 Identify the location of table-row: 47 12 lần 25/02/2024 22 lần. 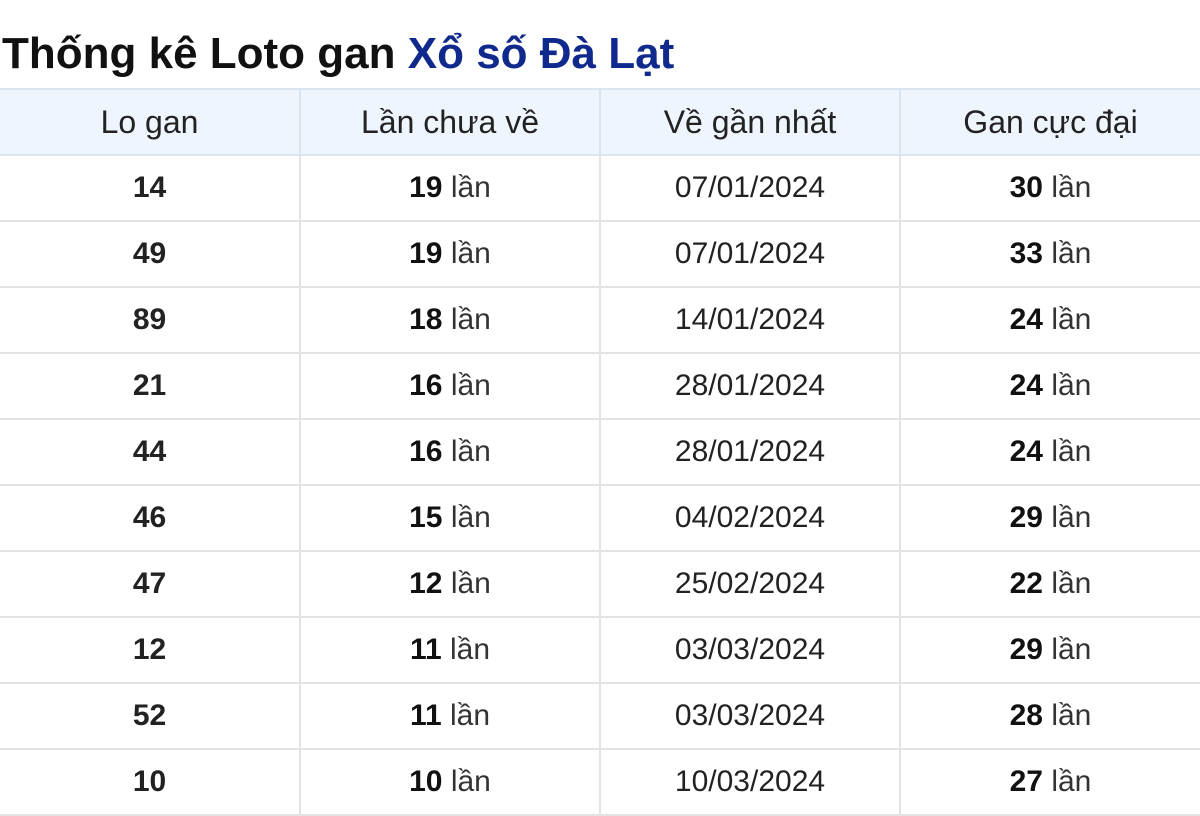
(600, 584).